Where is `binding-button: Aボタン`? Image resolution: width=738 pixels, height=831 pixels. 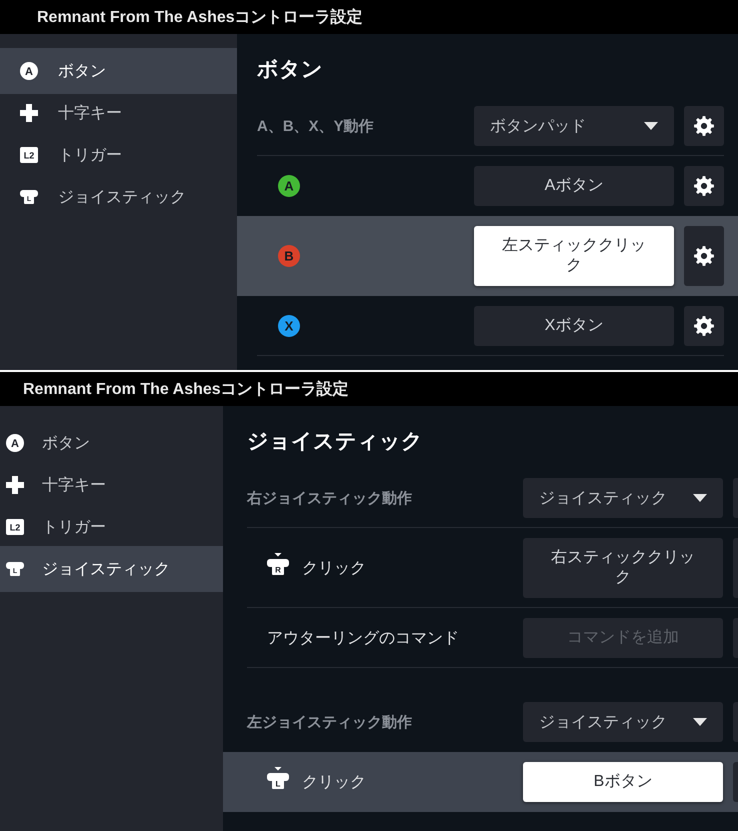 binding-button: Aボタン is located at coordinates (574, 186).